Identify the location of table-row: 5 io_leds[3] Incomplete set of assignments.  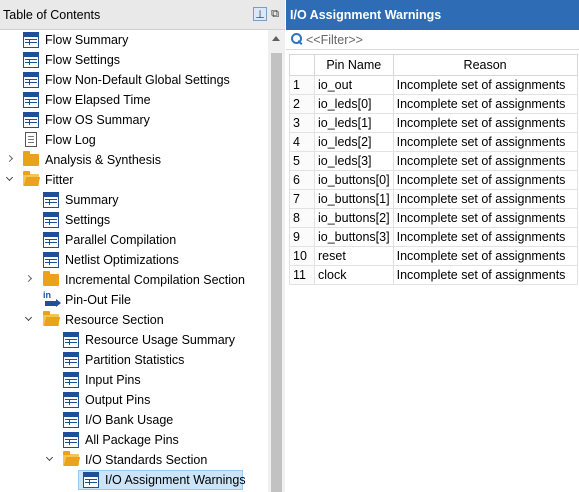
(433, 161).